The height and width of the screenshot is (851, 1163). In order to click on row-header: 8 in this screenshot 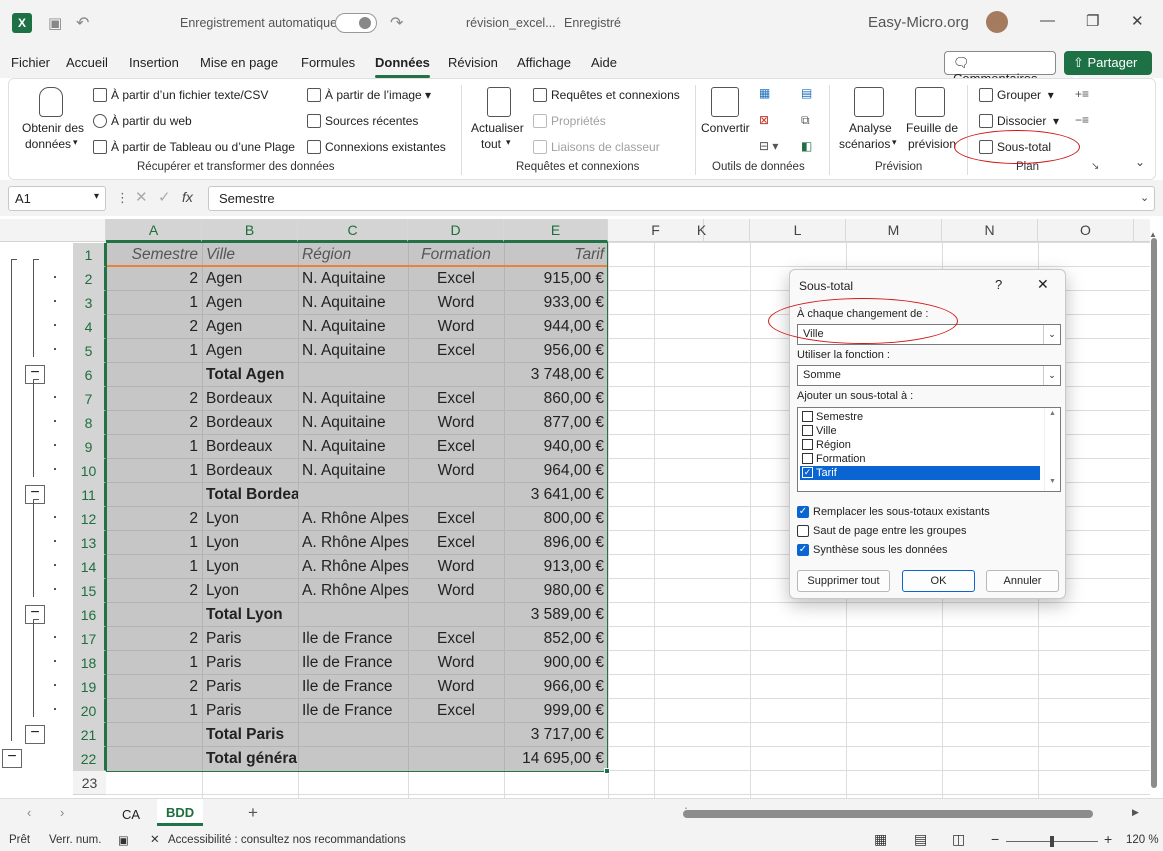, I will do `click(89, 423)`.